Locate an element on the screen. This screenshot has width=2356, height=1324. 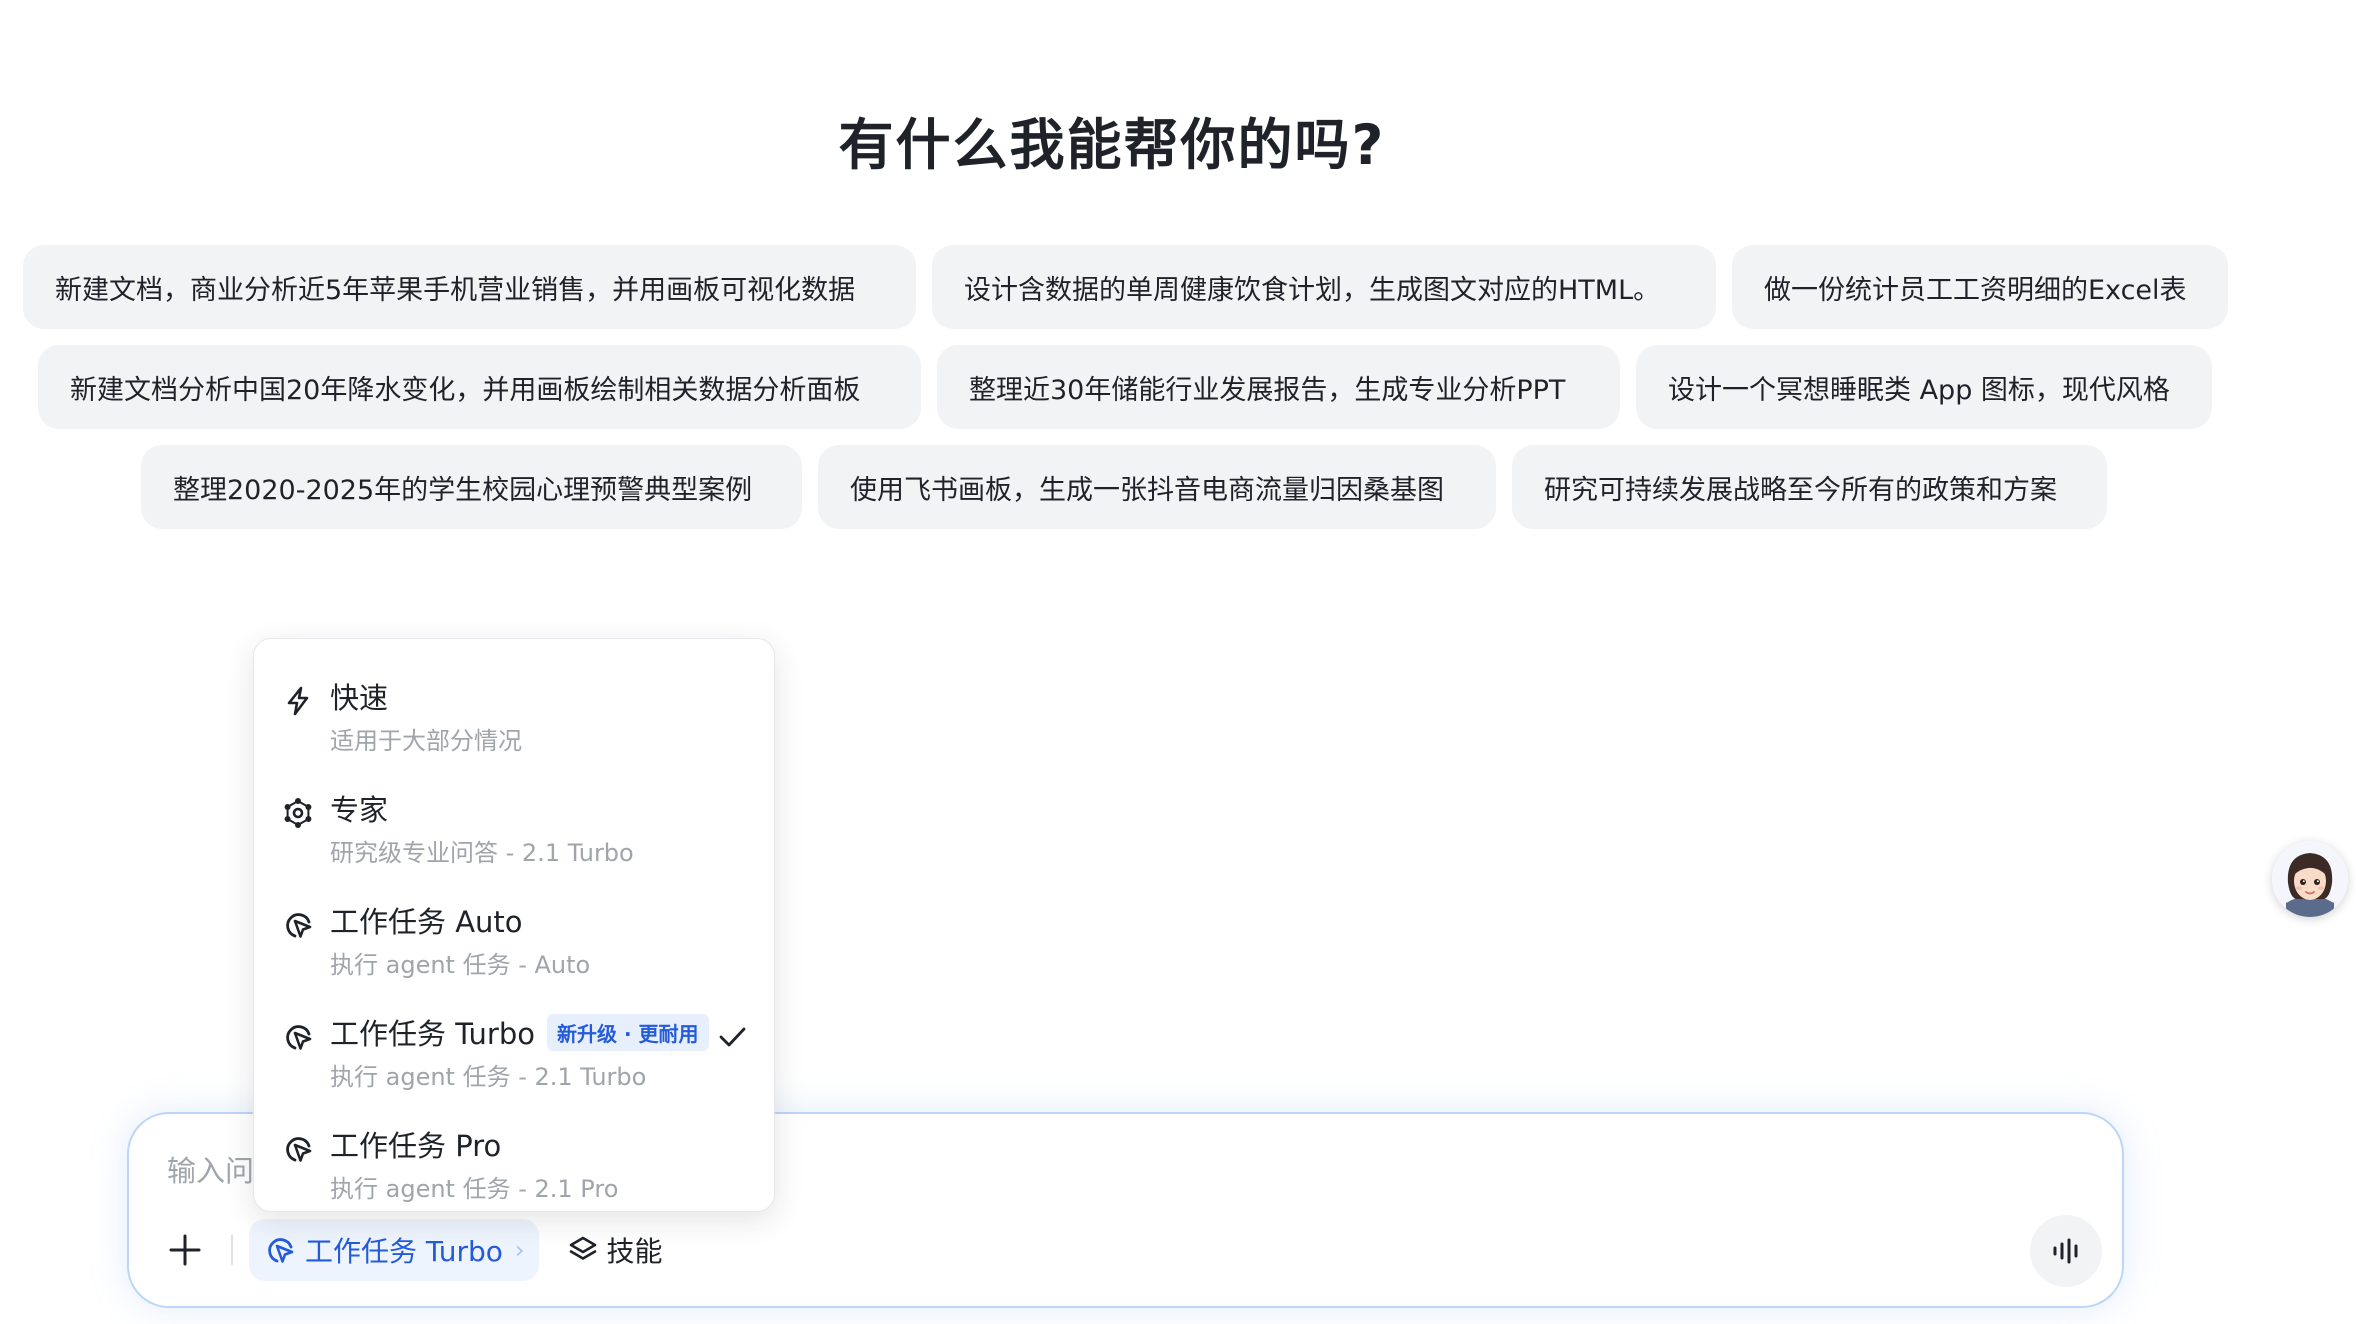
mode-option-subtitle: 执行 agent 任务 - 2.1 Turbo is located at coordinates (488, 1077).